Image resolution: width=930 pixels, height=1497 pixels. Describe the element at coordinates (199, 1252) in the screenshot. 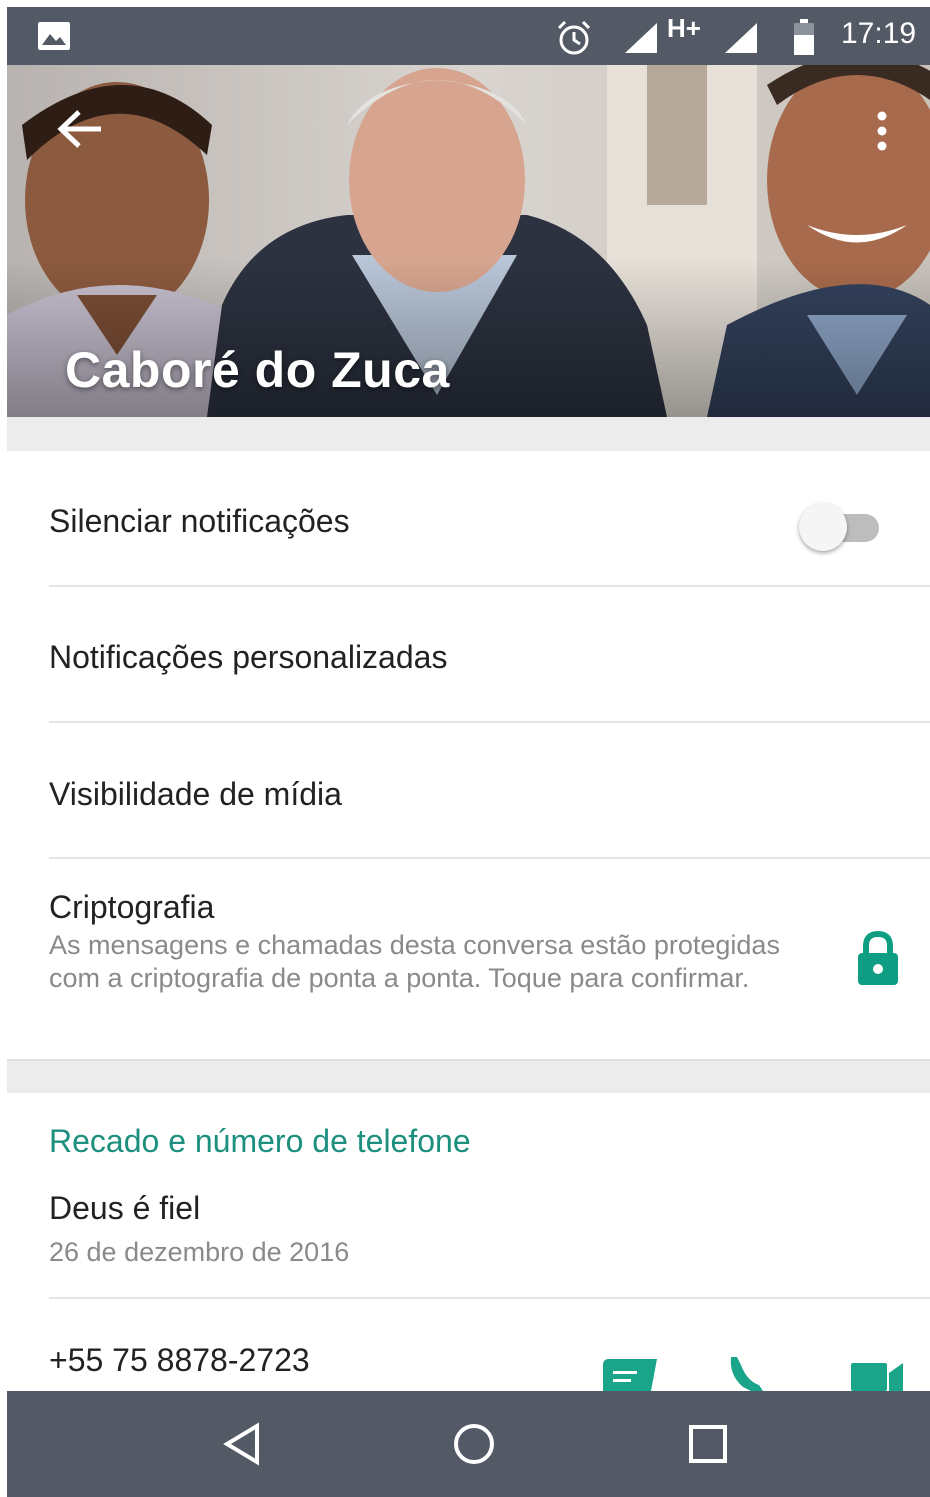

I see `about-status-date: 26 de dezembro de 2016` at that location.